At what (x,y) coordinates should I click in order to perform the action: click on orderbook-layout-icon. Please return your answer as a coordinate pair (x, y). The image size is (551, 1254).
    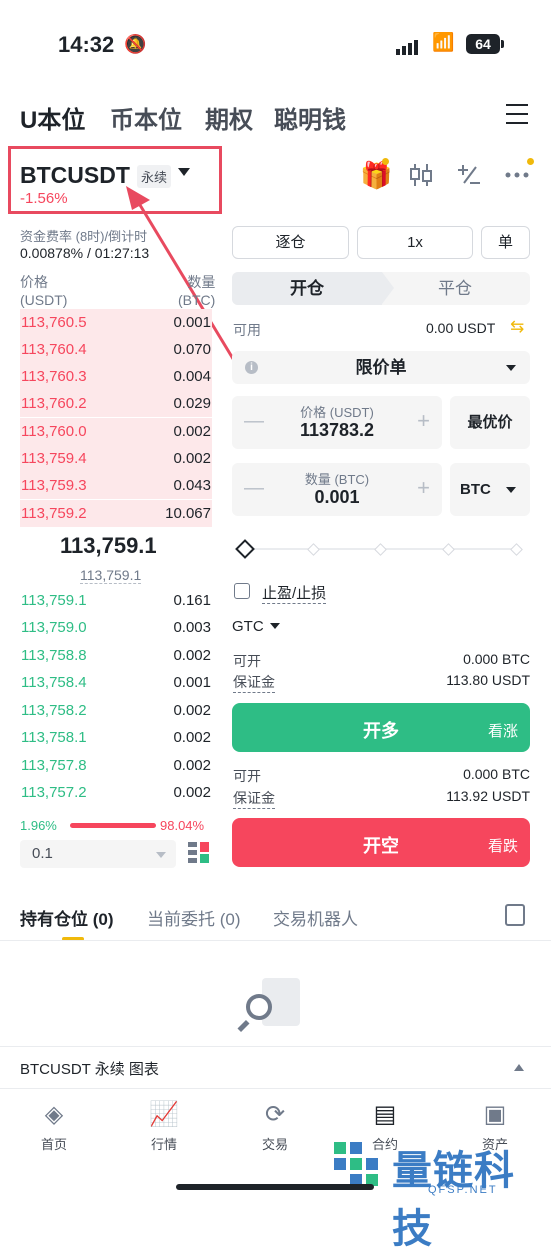
    Looking at the image, I should click on (199, 854).